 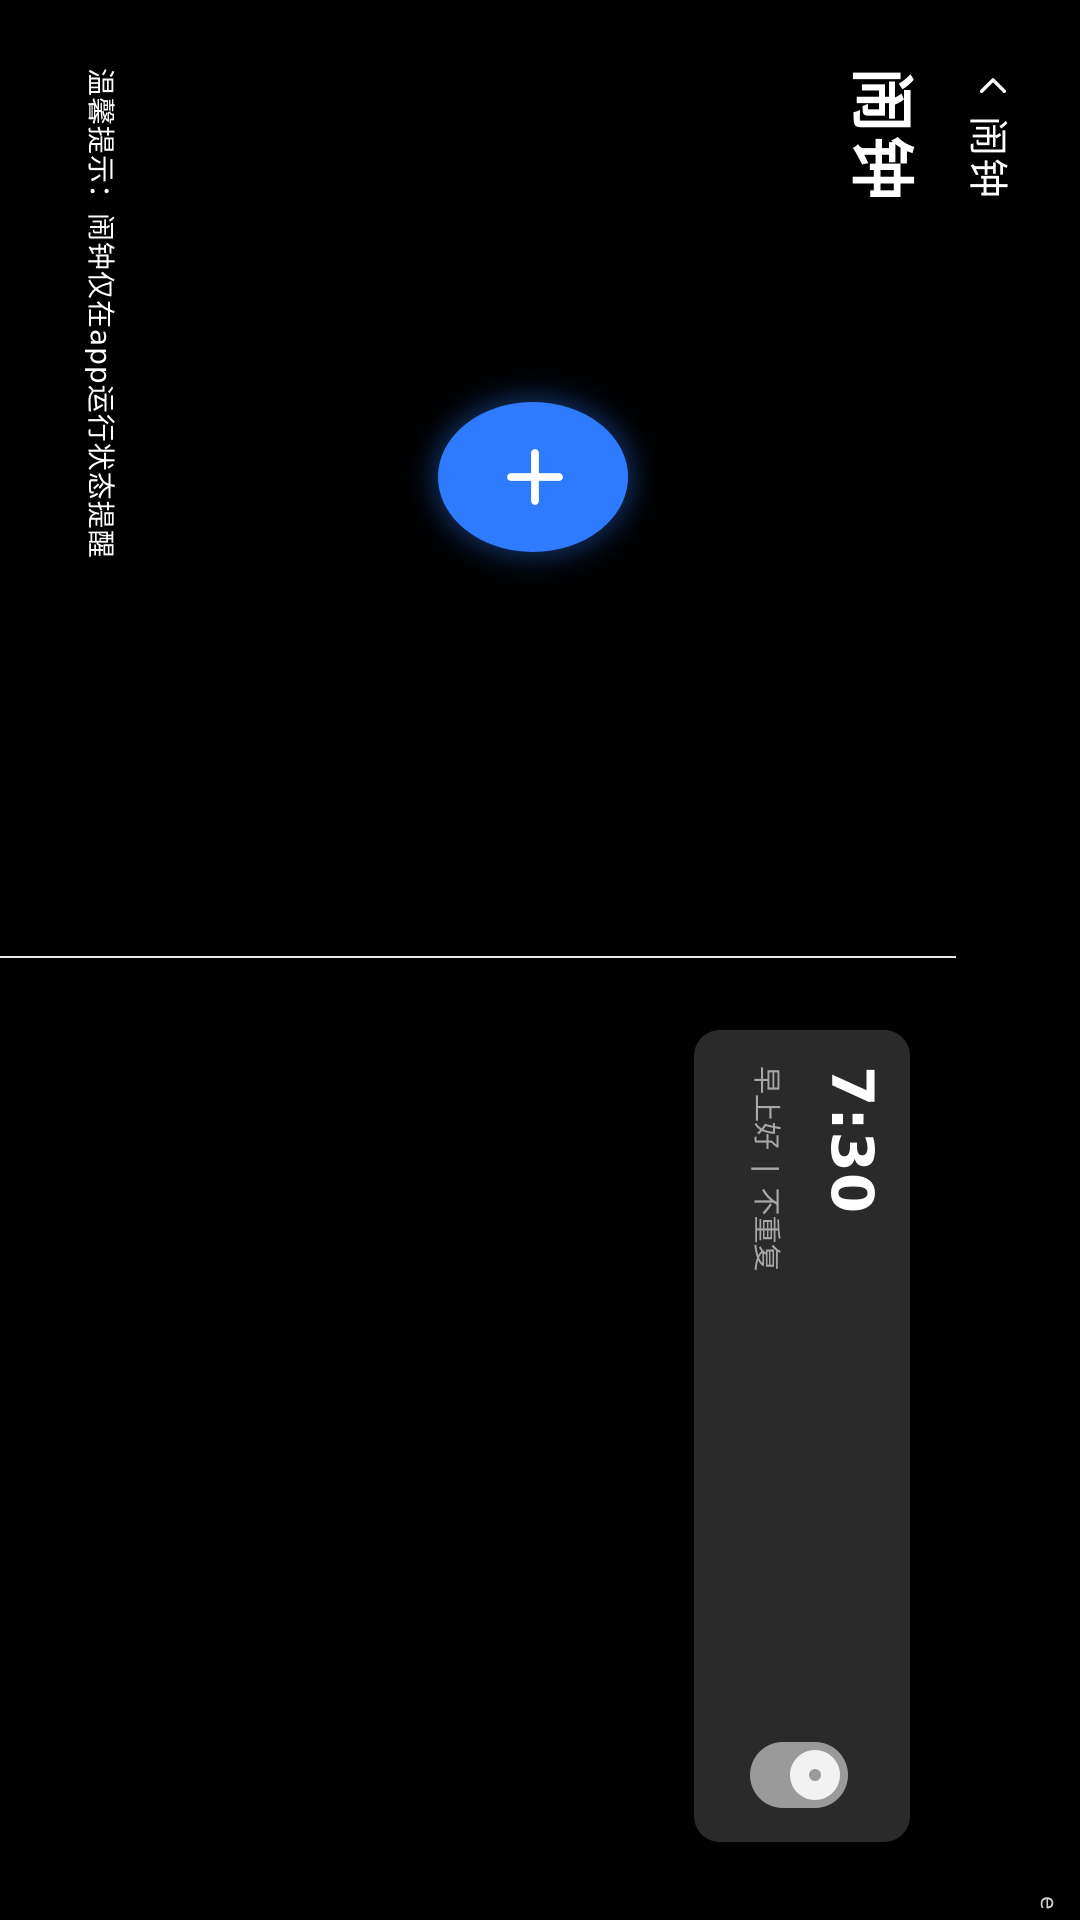 I want to click on back-button-label: 闹钟, so click(x=987, y=158).